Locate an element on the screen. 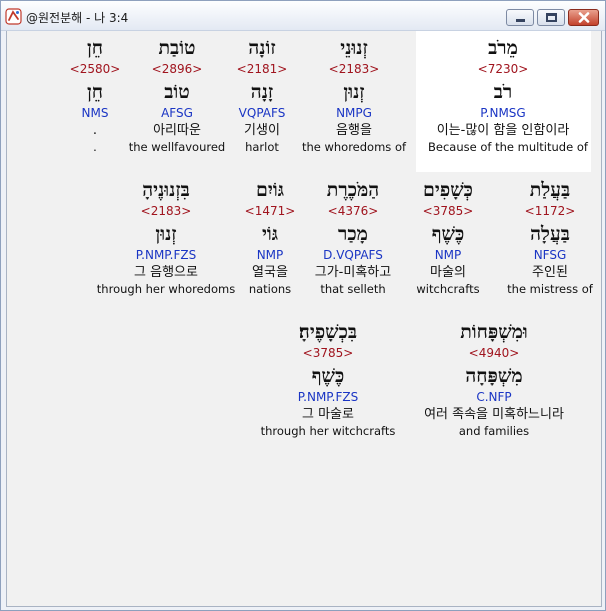 Image resolution: width=606 pixels, height=611 pixels. minimize-icon is located at coordinates (520, 20).